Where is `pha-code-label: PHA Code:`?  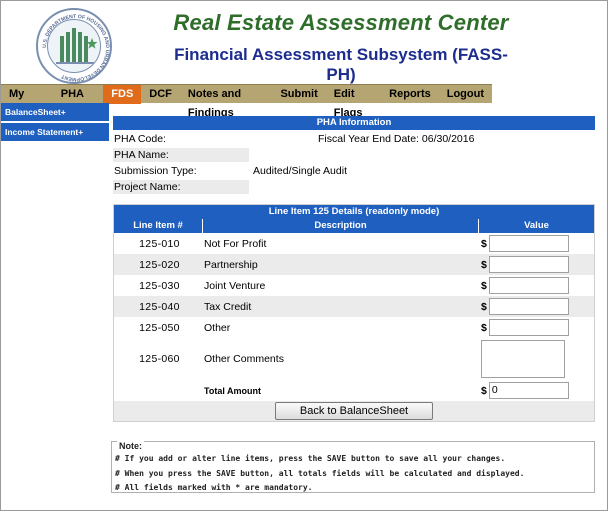
pha-code-label: PHA Code: is located at coordinates (140, 139).